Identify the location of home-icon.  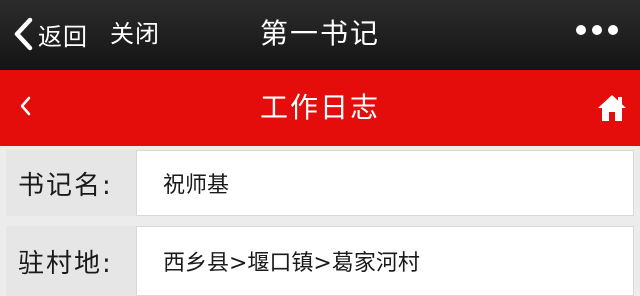
(612, 108).